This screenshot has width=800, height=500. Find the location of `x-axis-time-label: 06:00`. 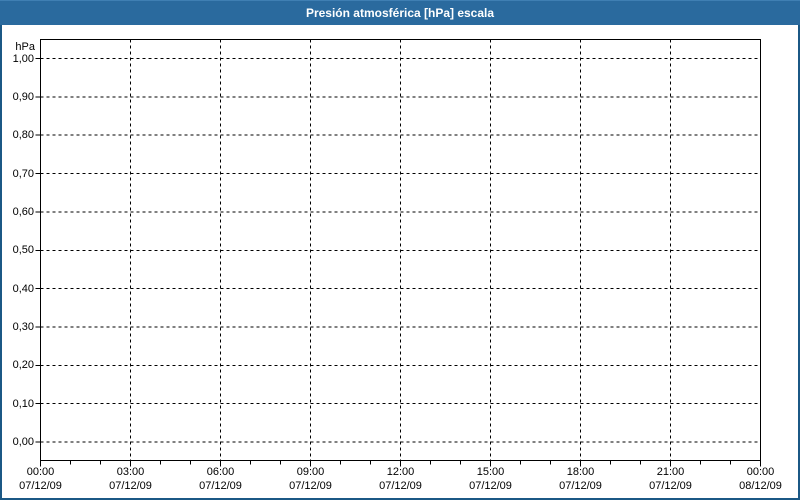

x-axis-time-label: 06:00 is located at coordinates (220, 472).